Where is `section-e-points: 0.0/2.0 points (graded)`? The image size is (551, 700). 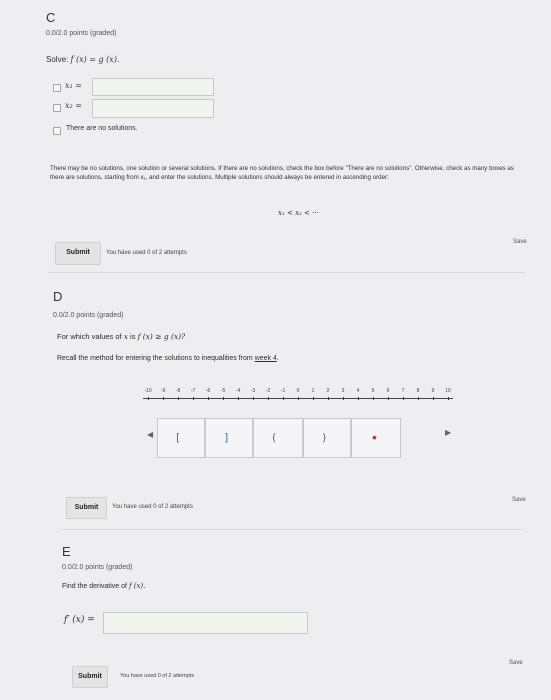 section-e-points: 0.0/2.0 points (graded) is located at coordinates (97, 567).